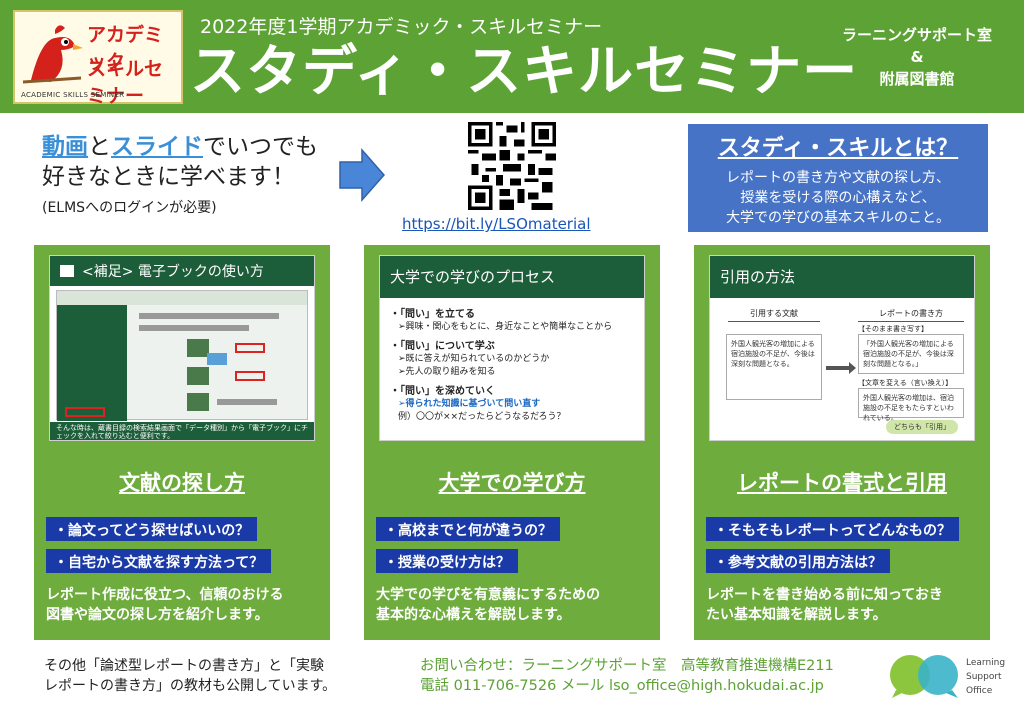 This screenshot has height=709, width=1024. Describe the element at coordinates (165, 595) in the screenshot. I see `card-description-line1: レポート作成に役立つ、信頼のおける` at that location.